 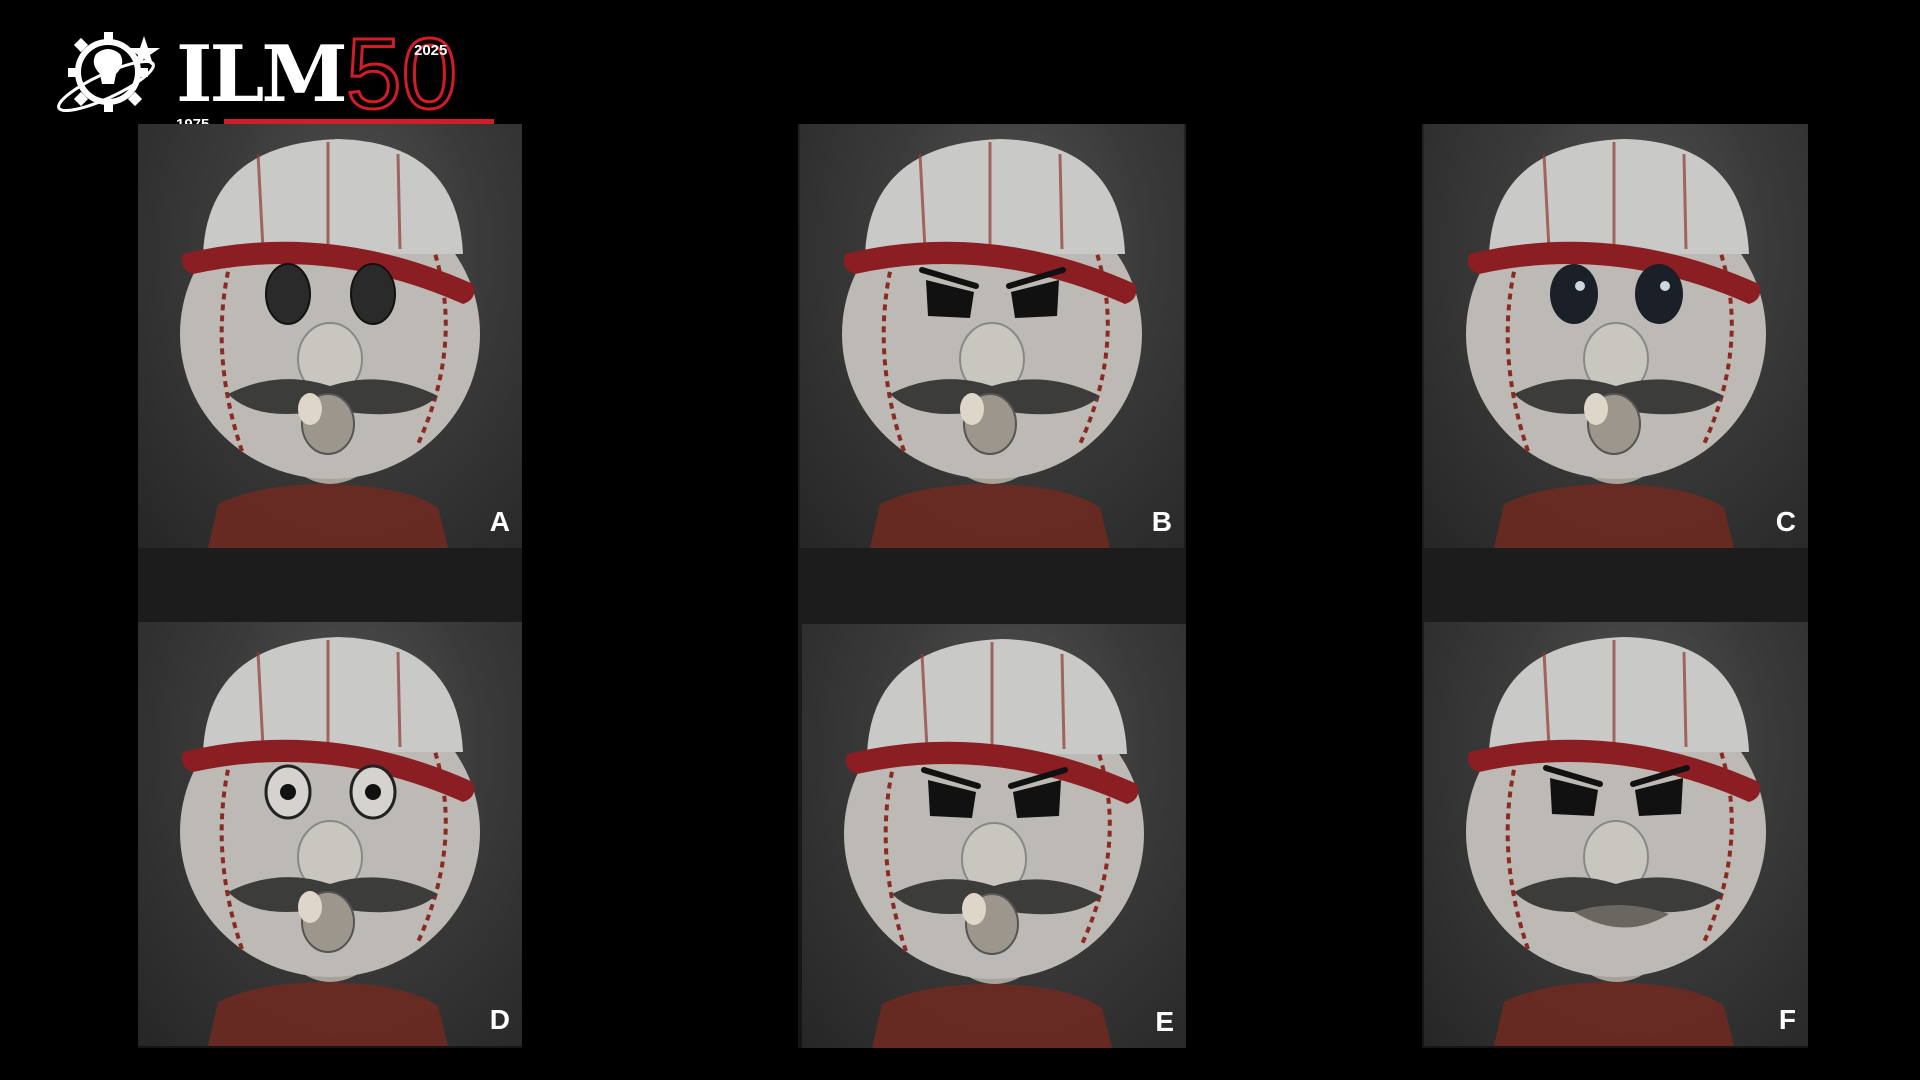 I want to click on logo-year-end: 2025, so click(x=431, y=50).